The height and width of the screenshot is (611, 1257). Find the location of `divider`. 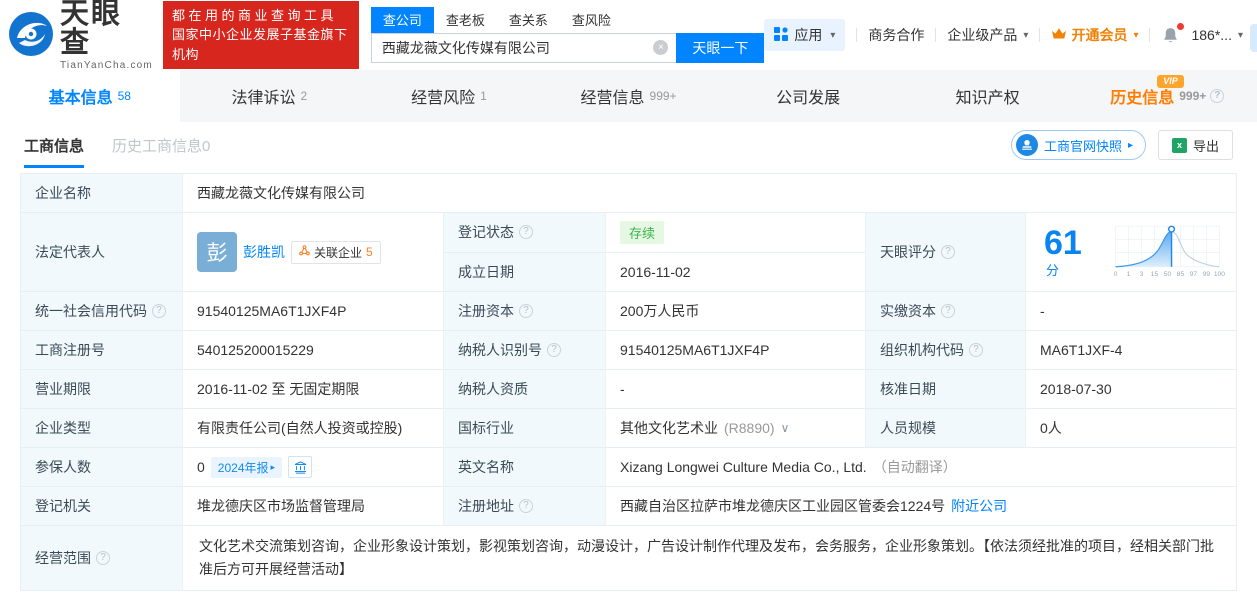

divider is located at coordinates (1040, 35).